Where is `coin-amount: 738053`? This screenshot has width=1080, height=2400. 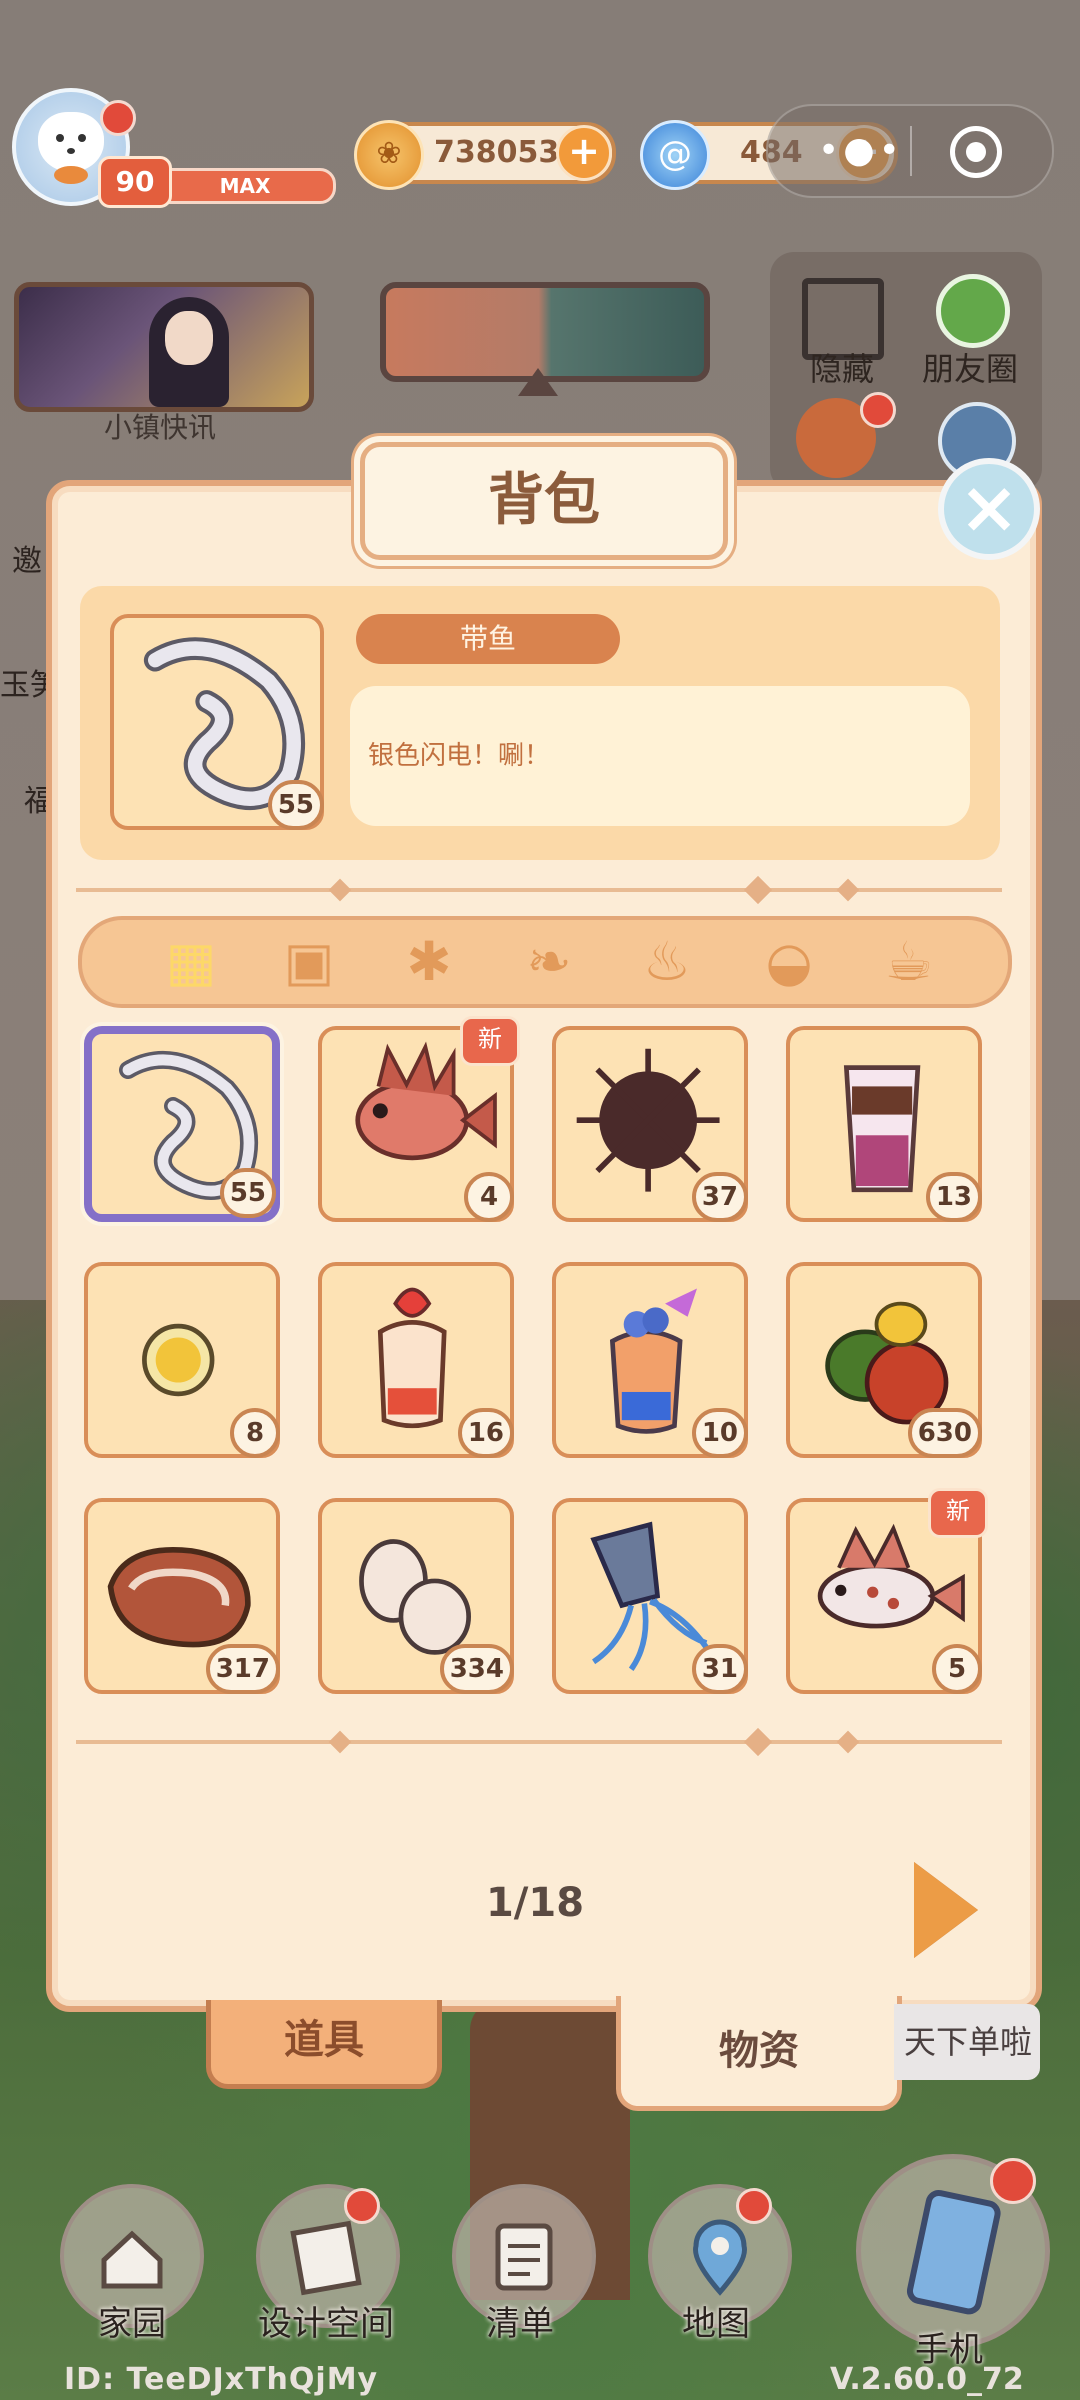 coin-amount: 738053 is located at coordinates (497, 152).